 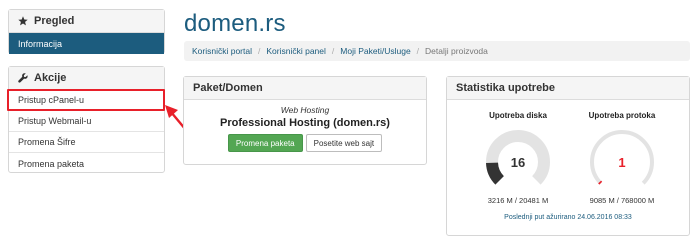 I want to click on overview-panel: Pregled Informacija, so click(x=86, y=31).